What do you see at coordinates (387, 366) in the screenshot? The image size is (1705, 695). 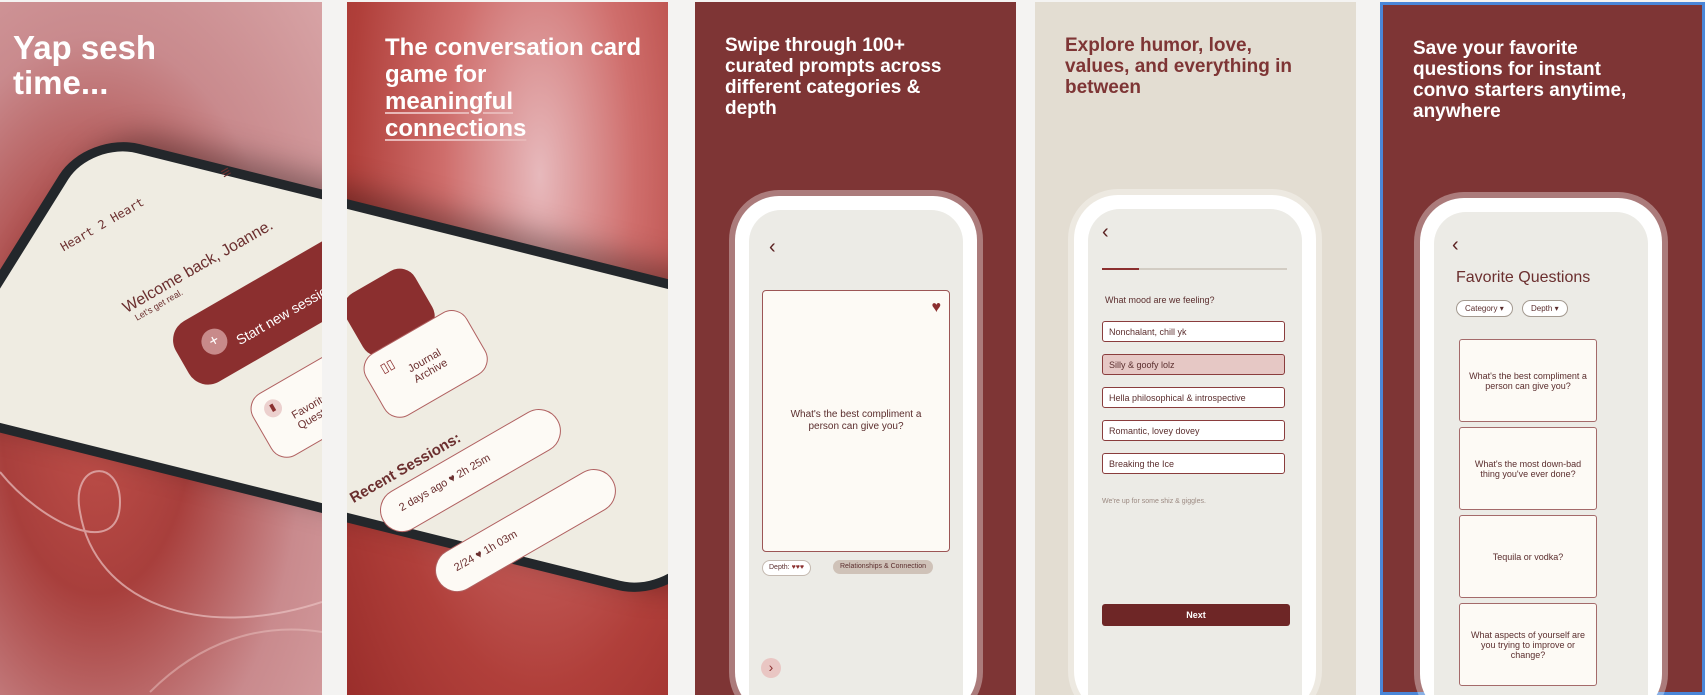 I see `book-icon: ▯▯` at bounding box center [387, 366].